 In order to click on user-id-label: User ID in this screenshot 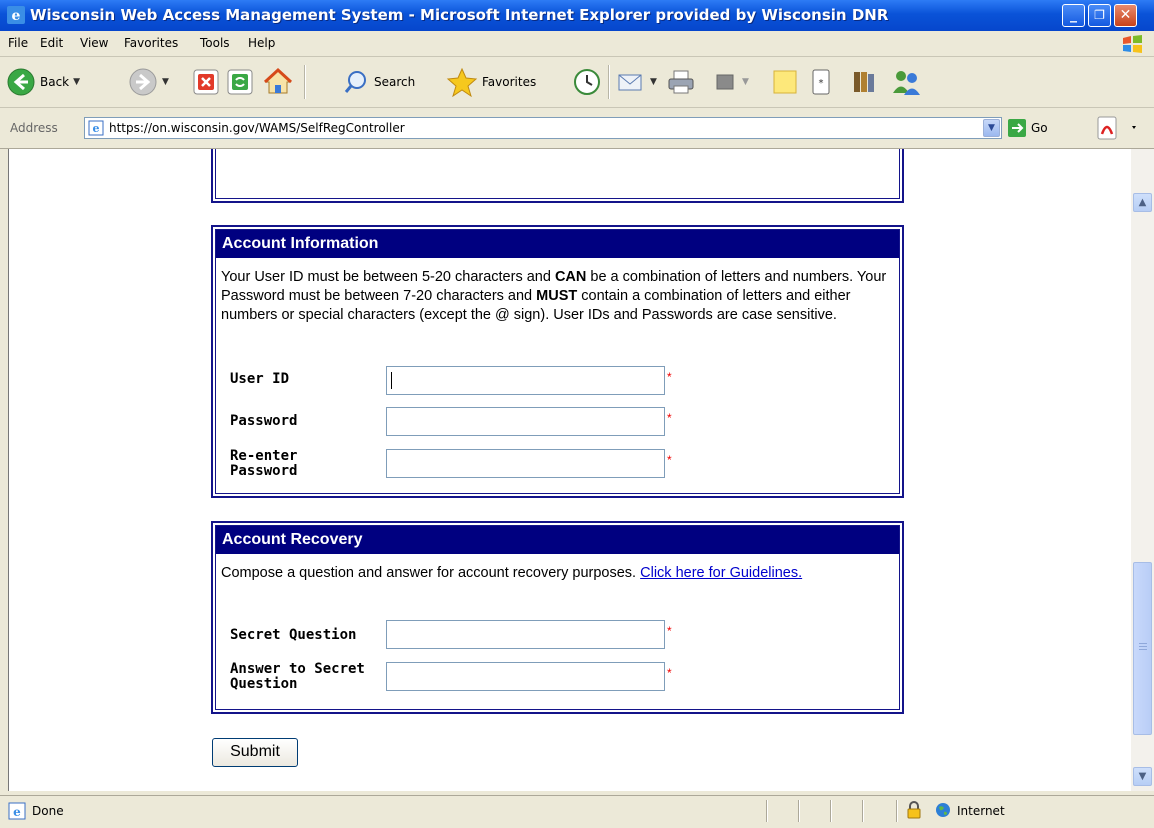, I will do `click(260, 379)`.